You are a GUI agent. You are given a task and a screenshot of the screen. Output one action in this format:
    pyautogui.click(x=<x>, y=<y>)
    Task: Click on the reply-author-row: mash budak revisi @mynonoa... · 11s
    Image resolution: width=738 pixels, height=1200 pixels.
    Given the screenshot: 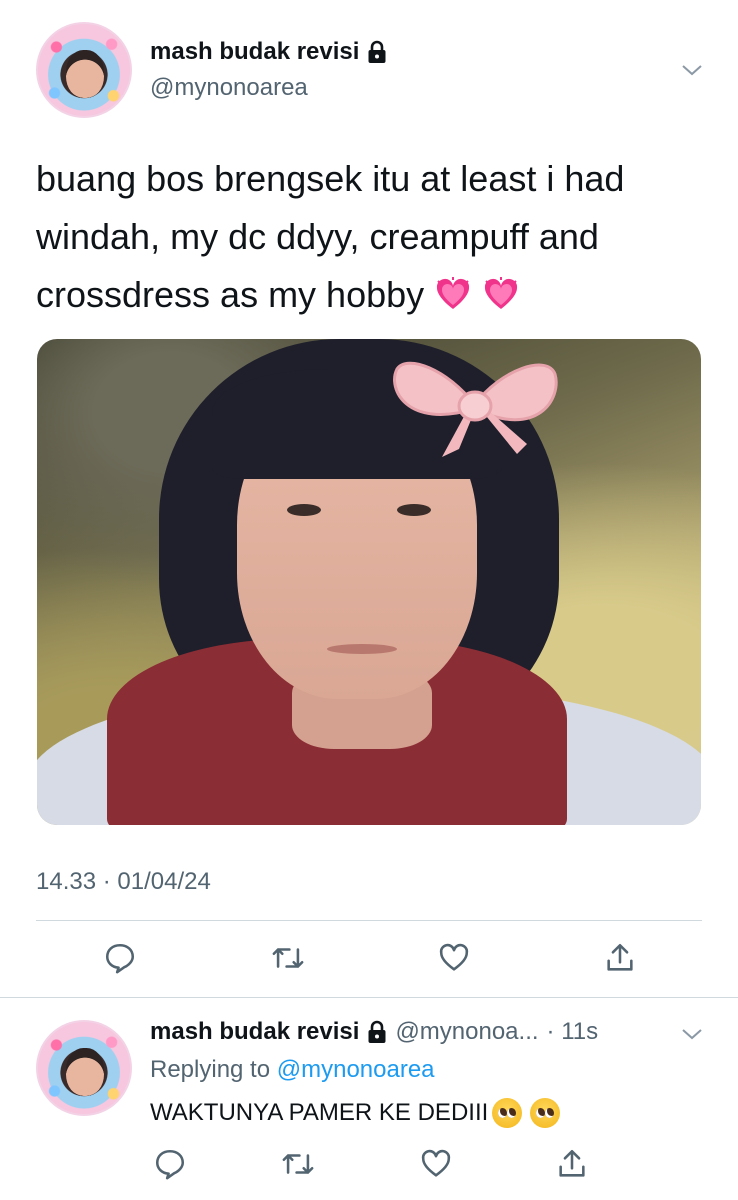 What is the action you would take?
    pyautogui.click(x=374, y=1032)
    